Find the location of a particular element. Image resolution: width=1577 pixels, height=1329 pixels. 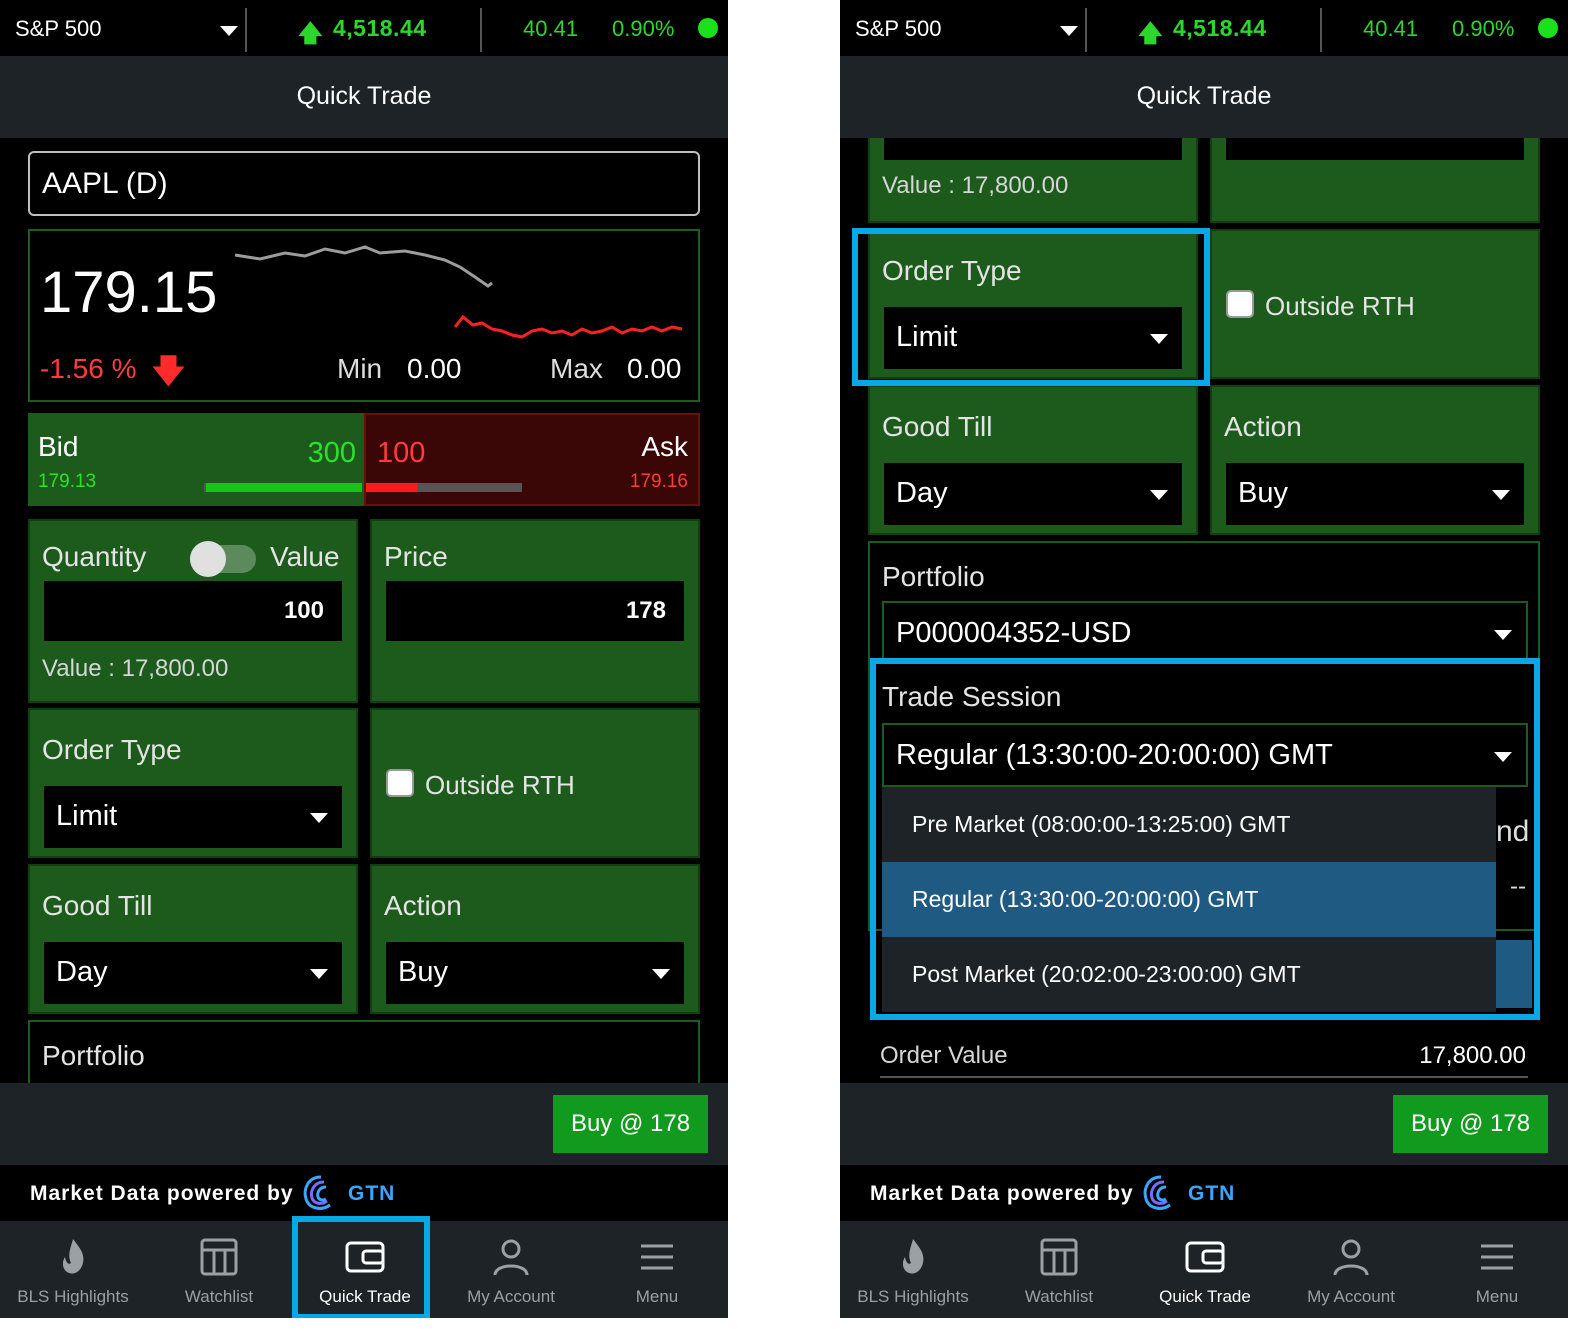

wallet-icon is located at coordinates (365, 1257).